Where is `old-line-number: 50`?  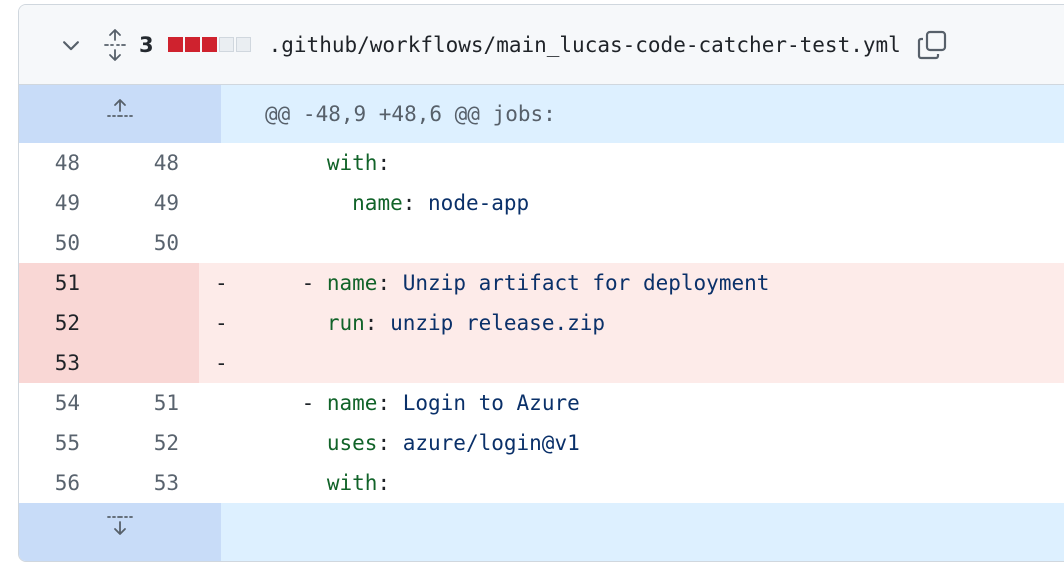
old-line-number: 50 is located at coordinates (59, 243).